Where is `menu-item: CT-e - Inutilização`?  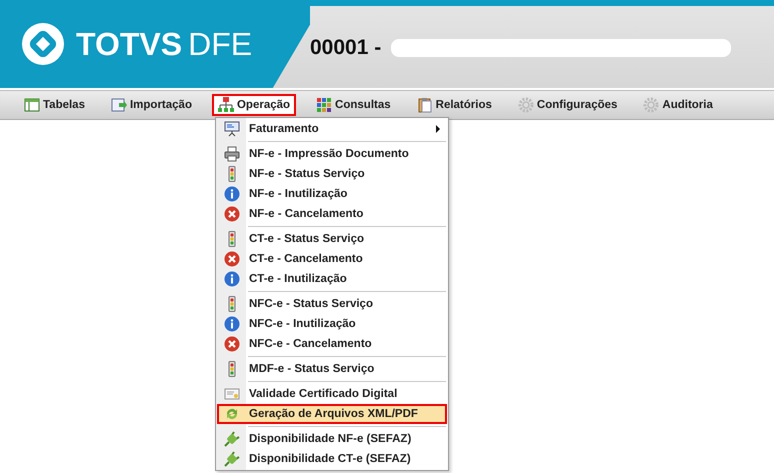 menu-item: CT-e - Inutilização is located at coordinates (332, 279).